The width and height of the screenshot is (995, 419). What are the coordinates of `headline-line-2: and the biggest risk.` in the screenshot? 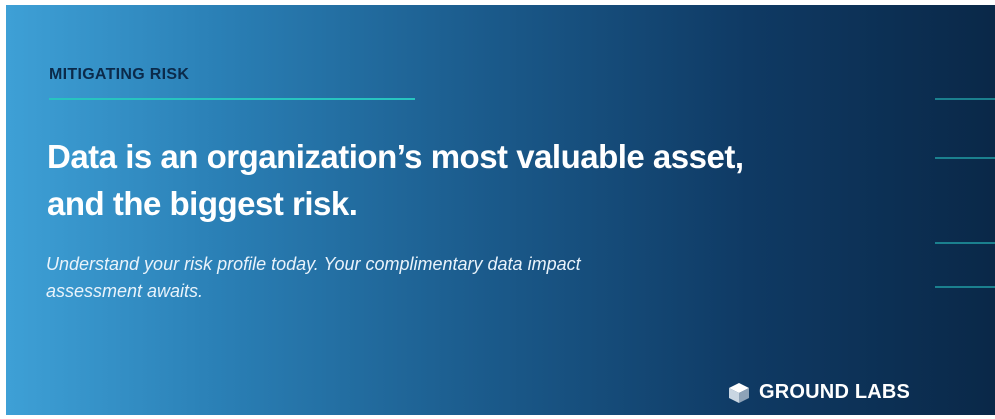 It's located at (202, 203).